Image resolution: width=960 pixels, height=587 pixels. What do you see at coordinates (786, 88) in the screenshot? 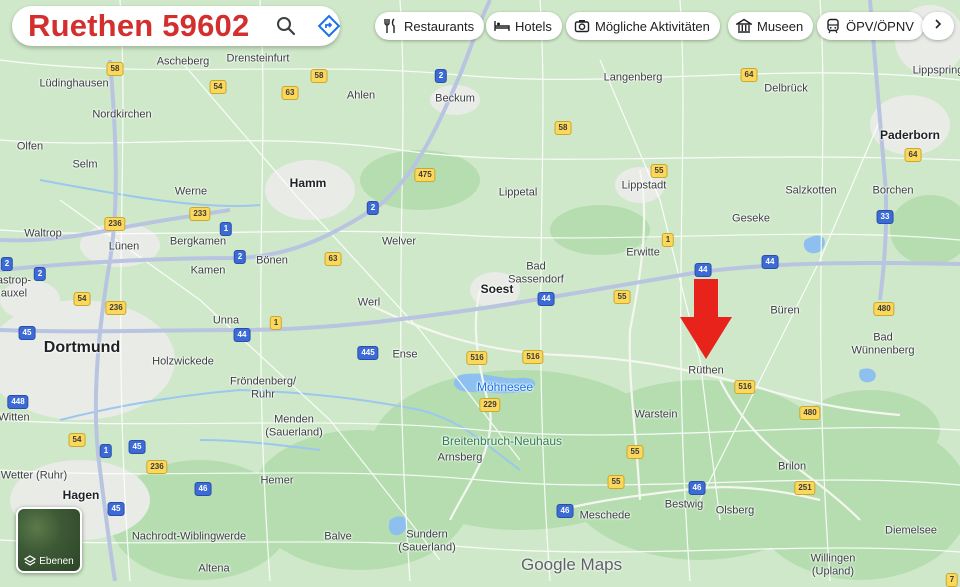
I see `place-label: Delbrück` at bounding box center [786, 88].